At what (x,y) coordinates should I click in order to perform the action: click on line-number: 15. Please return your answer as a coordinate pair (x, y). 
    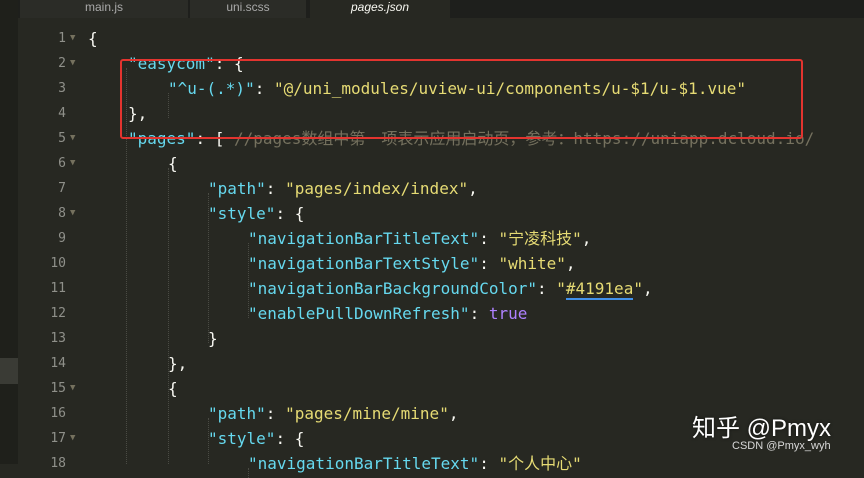
    Looking at the image, I should click on (58, 388).